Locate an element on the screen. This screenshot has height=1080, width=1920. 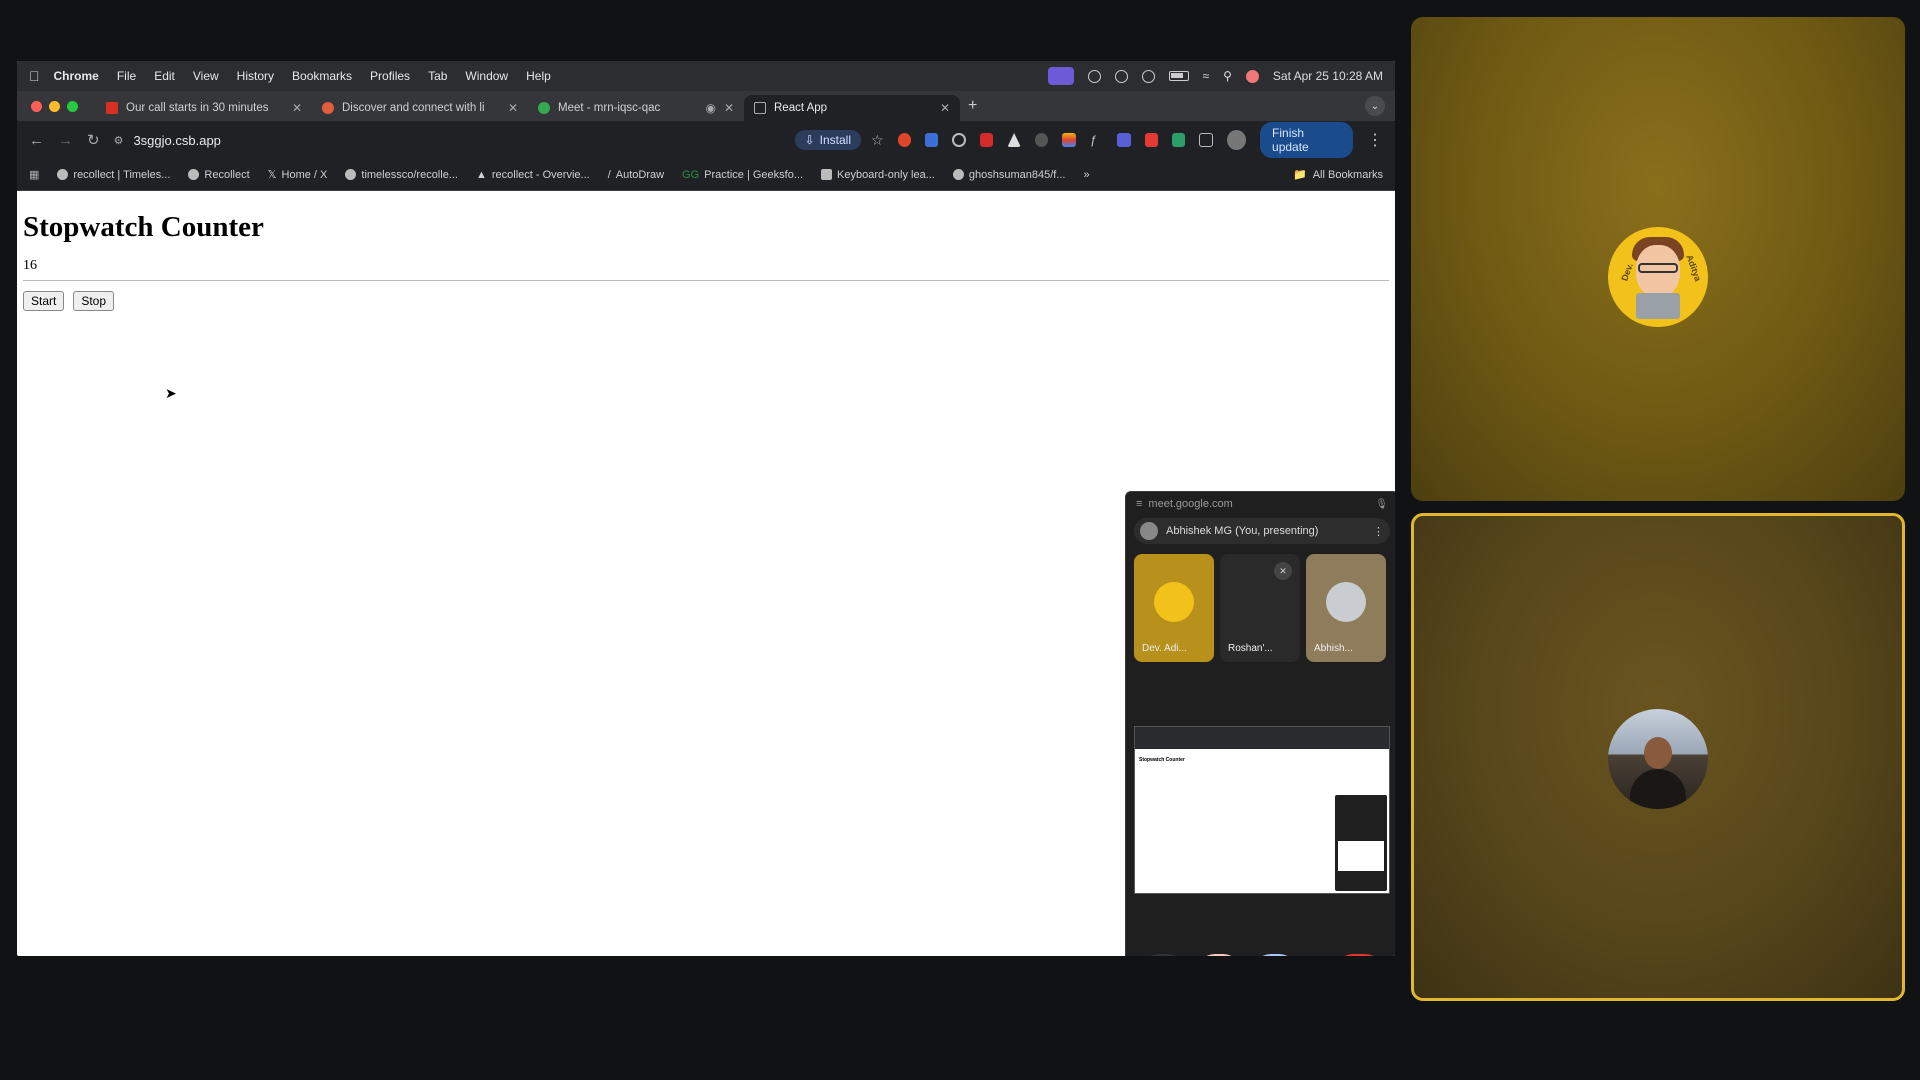
menu-edit: Edit is located at coordinates (164, 76).